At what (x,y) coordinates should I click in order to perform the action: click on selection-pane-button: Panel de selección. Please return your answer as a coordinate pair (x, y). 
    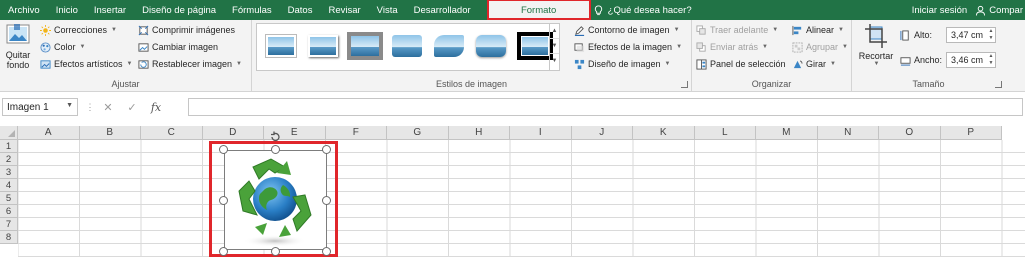
    Looking at the image, I should click on (741, 64).